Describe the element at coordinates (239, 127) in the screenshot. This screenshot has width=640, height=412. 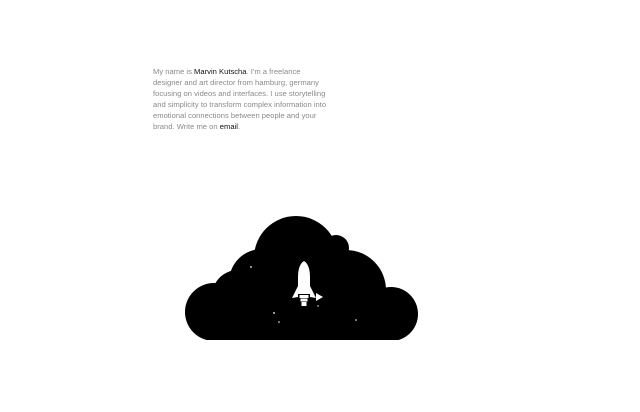
I see `intro-suffix: .` at that location.